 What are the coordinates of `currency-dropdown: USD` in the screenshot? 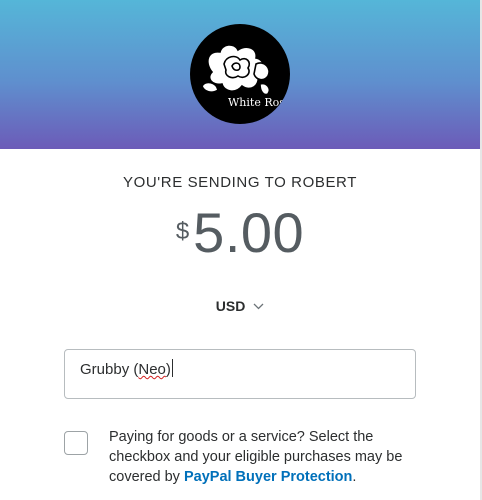 It's located at (240, 306).